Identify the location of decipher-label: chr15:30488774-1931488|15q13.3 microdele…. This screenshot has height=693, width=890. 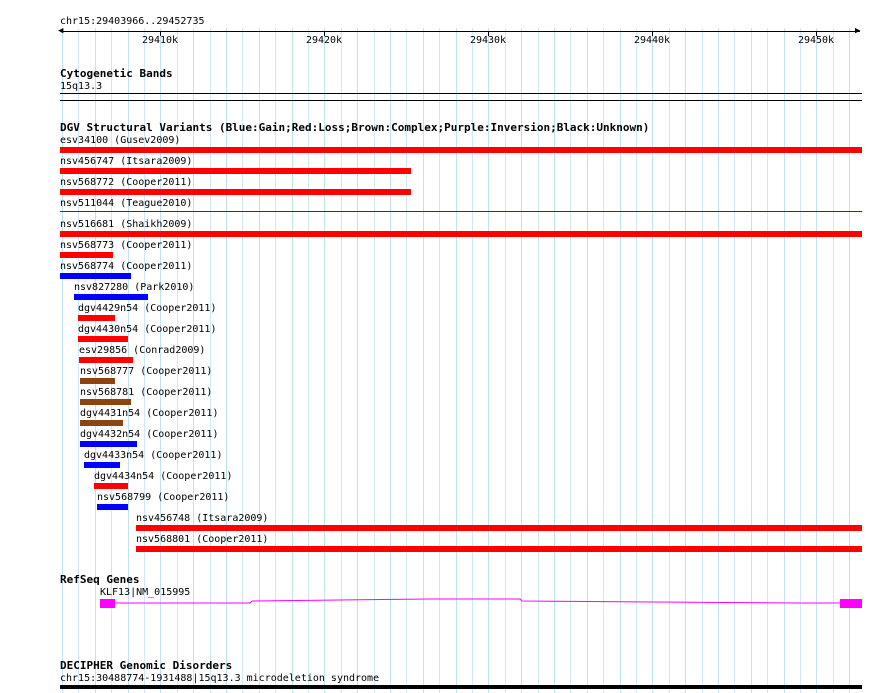
(219, 678).